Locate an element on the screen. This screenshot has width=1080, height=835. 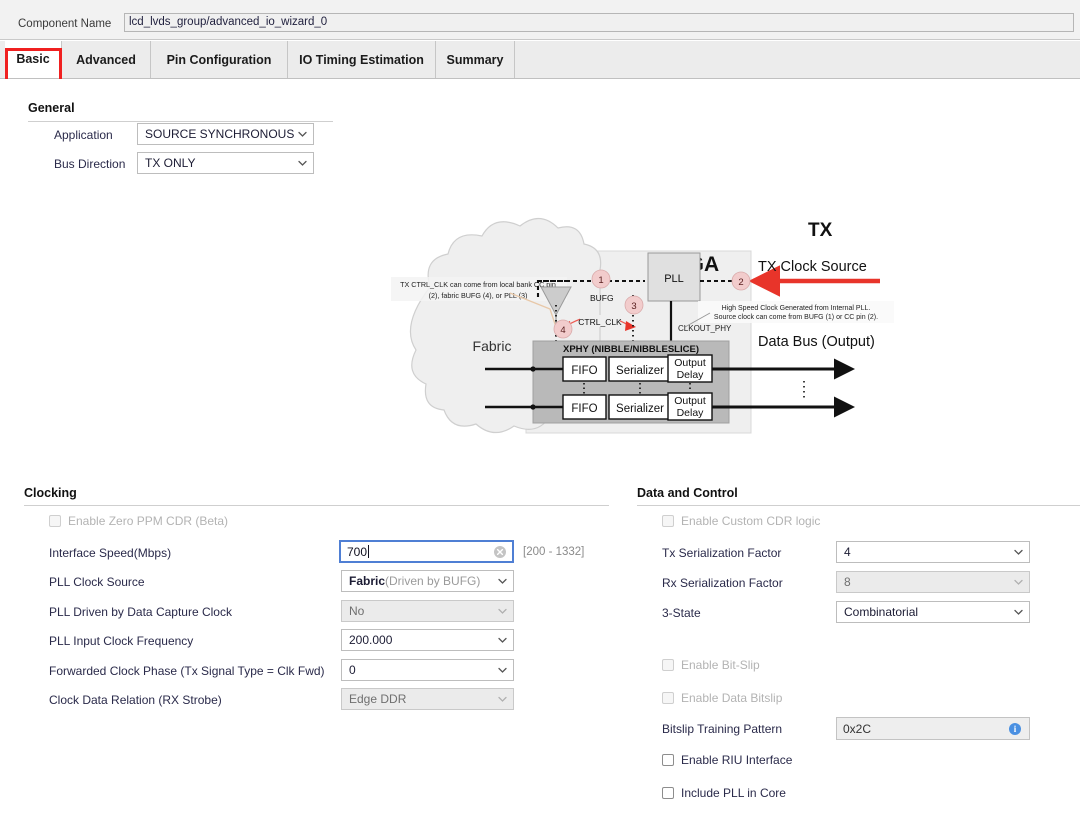
data-and-control-section-title: Data and Control is located at coordinates (687, 493).